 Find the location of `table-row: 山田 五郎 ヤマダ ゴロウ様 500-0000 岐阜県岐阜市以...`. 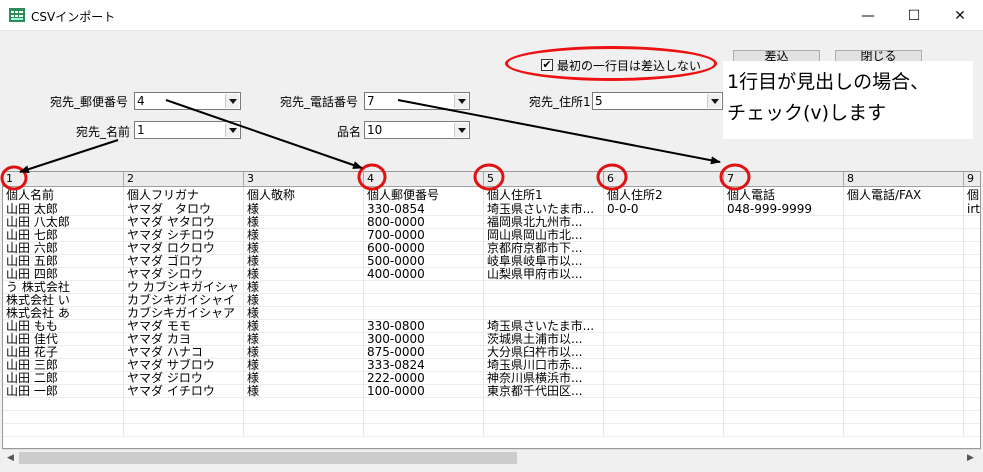

table-row: 山田 五郎 ヤマダ ゴロウ様 500-0000 岐阜県岐阜市以... is located at coordinates (491, 261).